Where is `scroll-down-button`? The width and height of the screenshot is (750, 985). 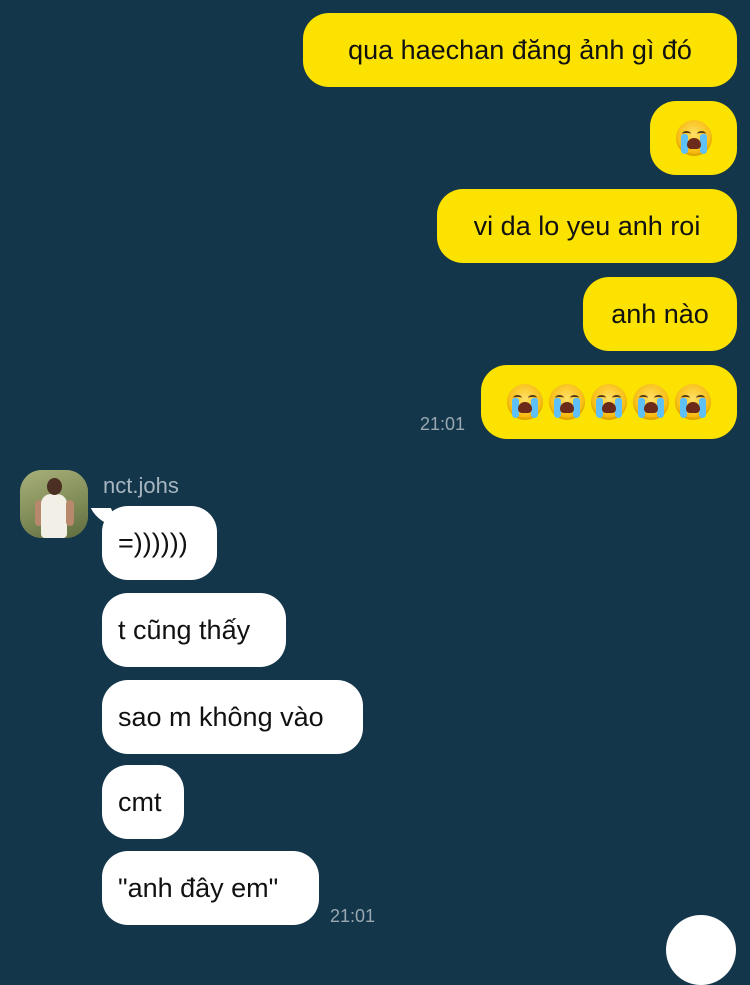 scroll-down-button is located at coordinates (701, 950).